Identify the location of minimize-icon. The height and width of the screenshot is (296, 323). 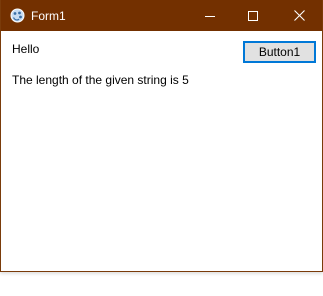
(210, 16).